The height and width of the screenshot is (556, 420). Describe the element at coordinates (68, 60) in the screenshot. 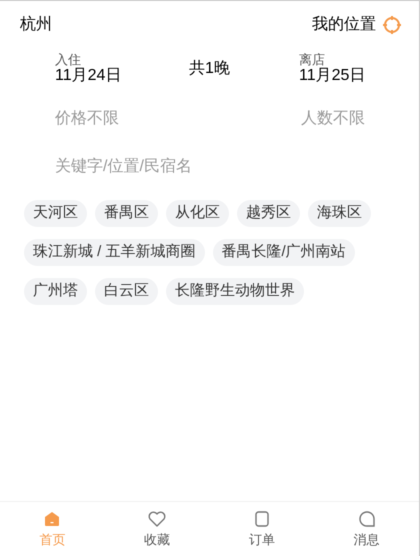

I see `checkin-label: 入住` at that location.